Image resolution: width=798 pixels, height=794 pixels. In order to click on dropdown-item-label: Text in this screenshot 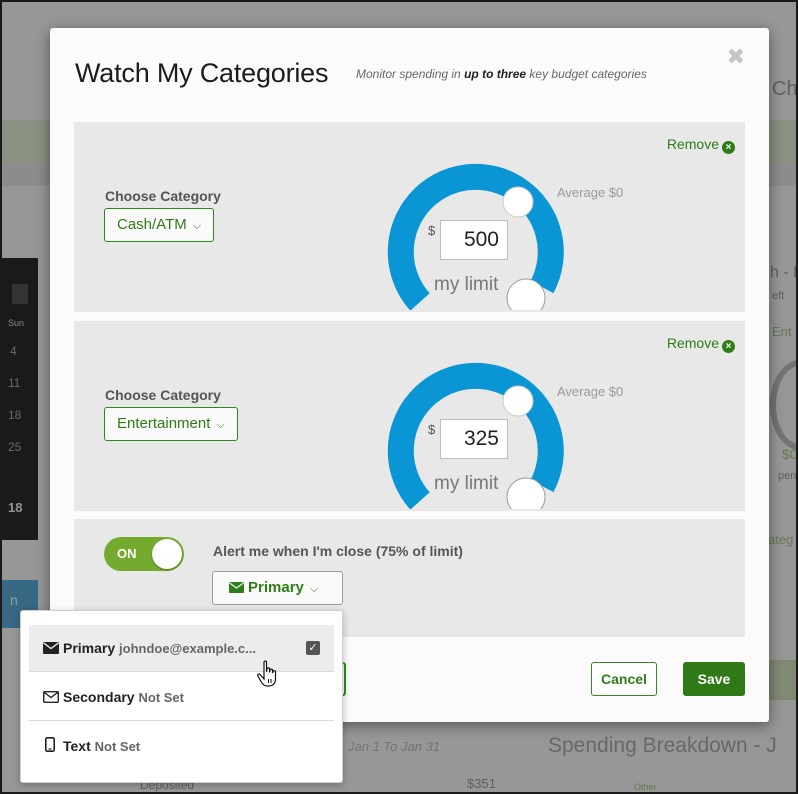, I will do `click(77, 746)`.